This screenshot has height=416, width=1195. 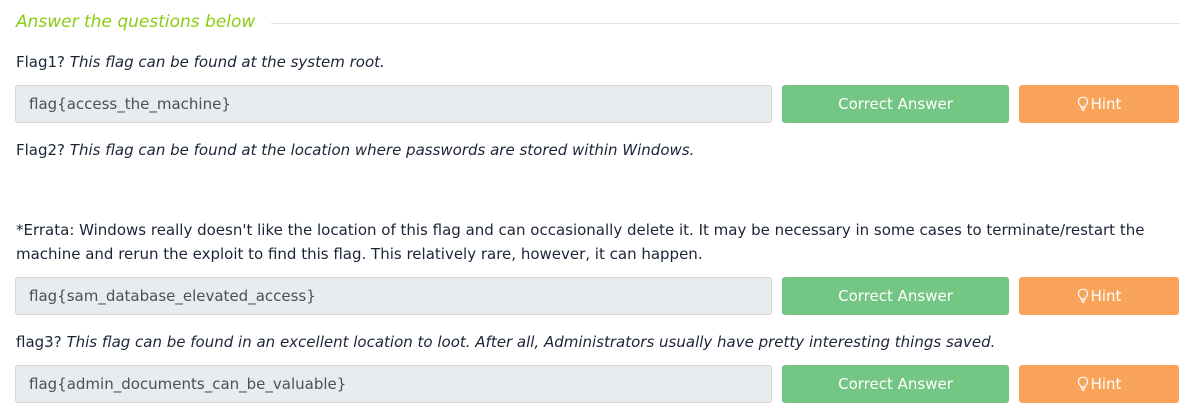 I want to click on questions-header: Answer the questions below, so click(x=598, y=22).